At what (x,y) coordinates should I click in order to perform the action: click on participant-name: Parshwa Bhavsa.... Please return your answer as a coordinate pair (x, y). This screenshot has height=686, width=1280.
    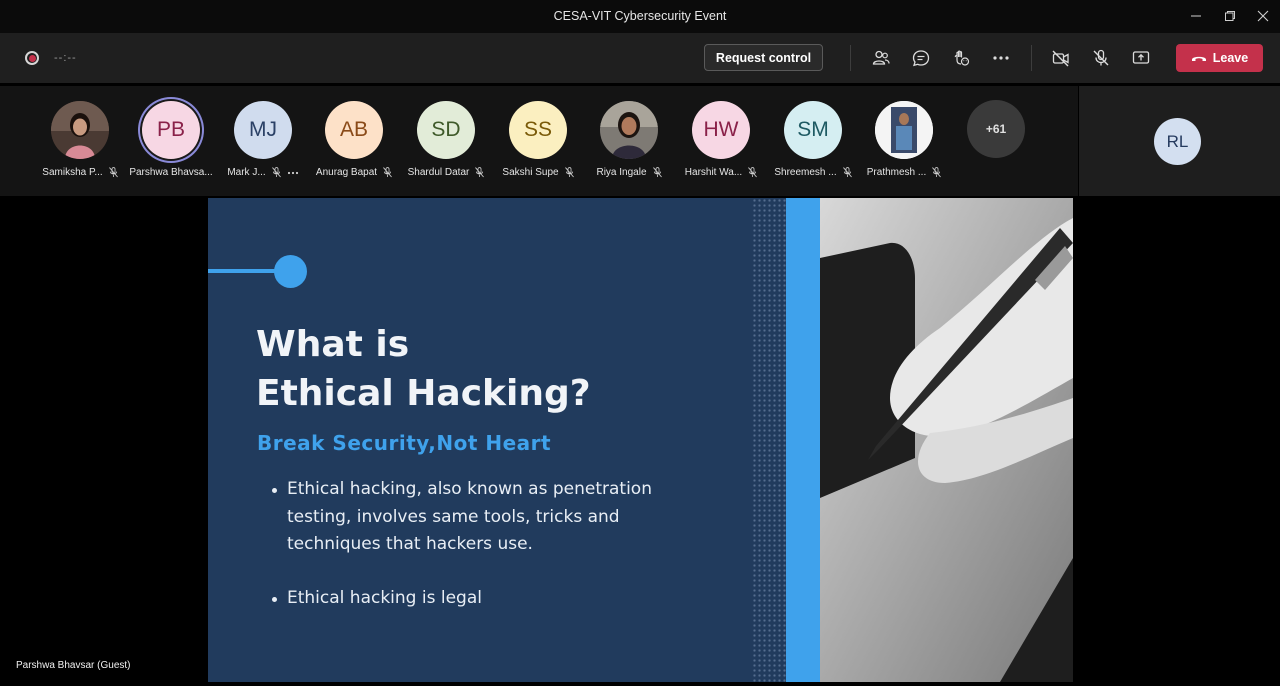
    Looking at the image, I should click on (171, 172).